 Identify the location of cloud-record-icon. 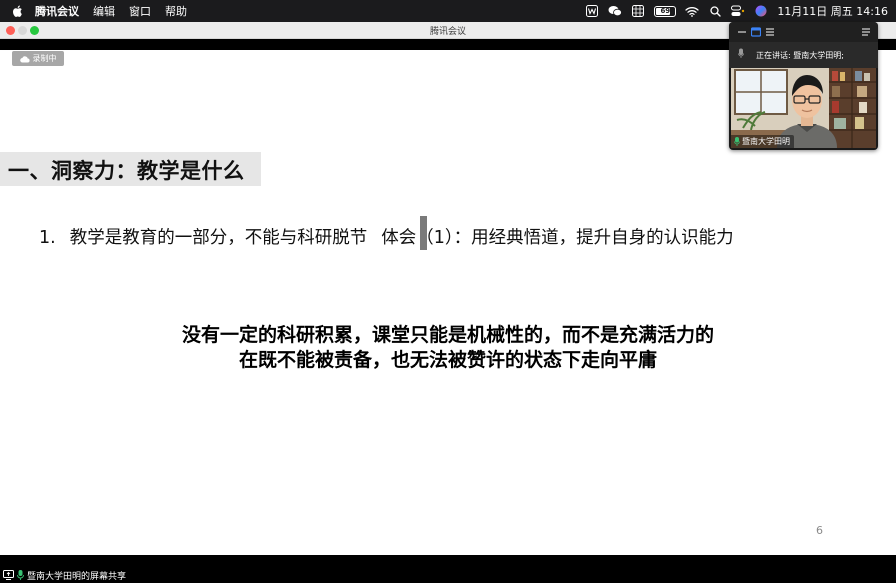
(24, 59).